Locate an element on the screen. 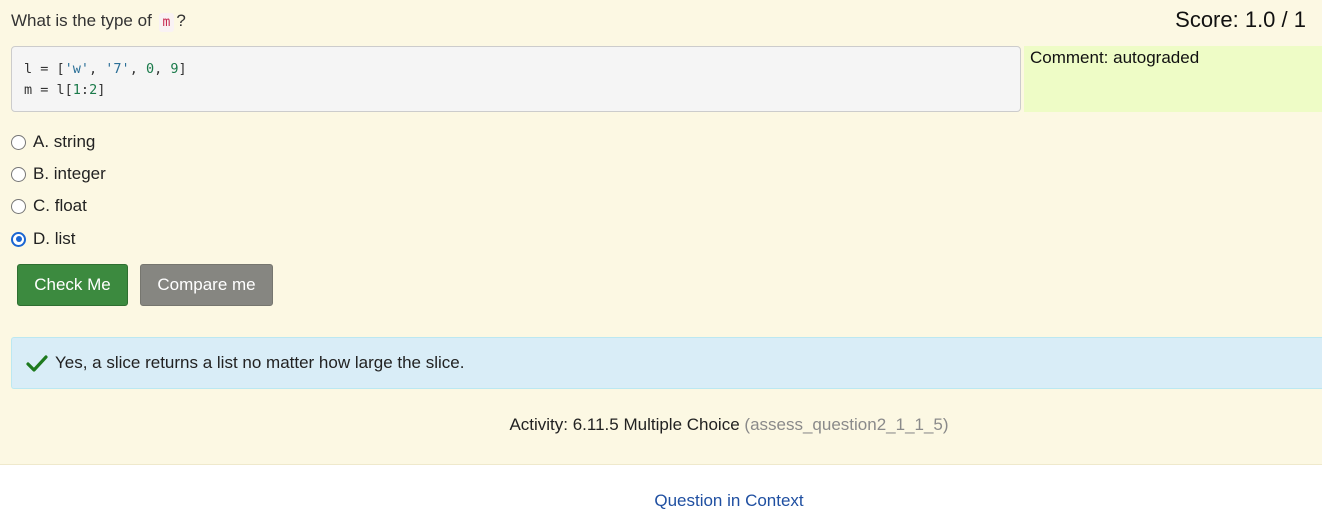  choice-d: D. list is located at coordinates (43, 239).